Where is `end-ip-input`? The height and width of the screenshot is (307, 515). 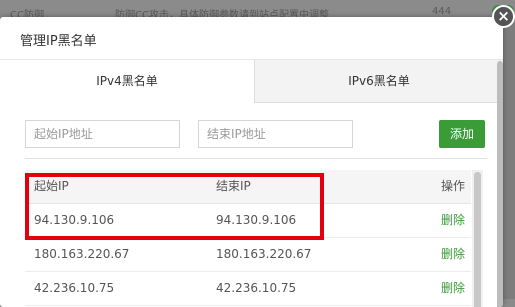
end-ip-input is located at coordinates (275, 134).